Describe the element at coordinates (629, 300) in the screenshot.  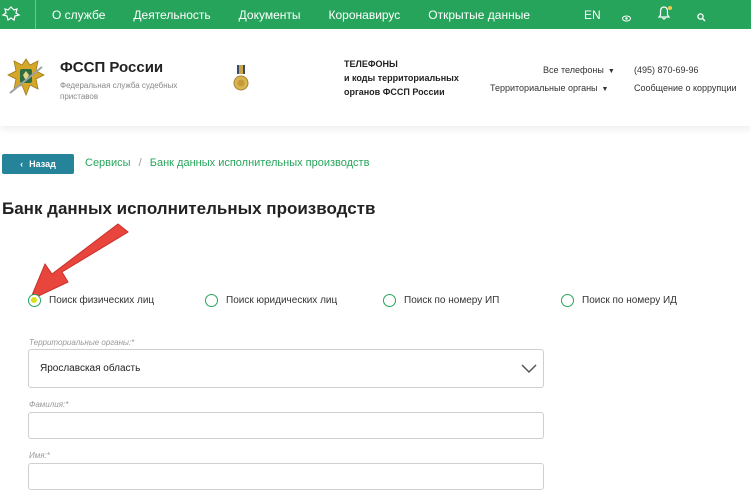
I see `radio-label: Поиск по номеру ИД` at that location.